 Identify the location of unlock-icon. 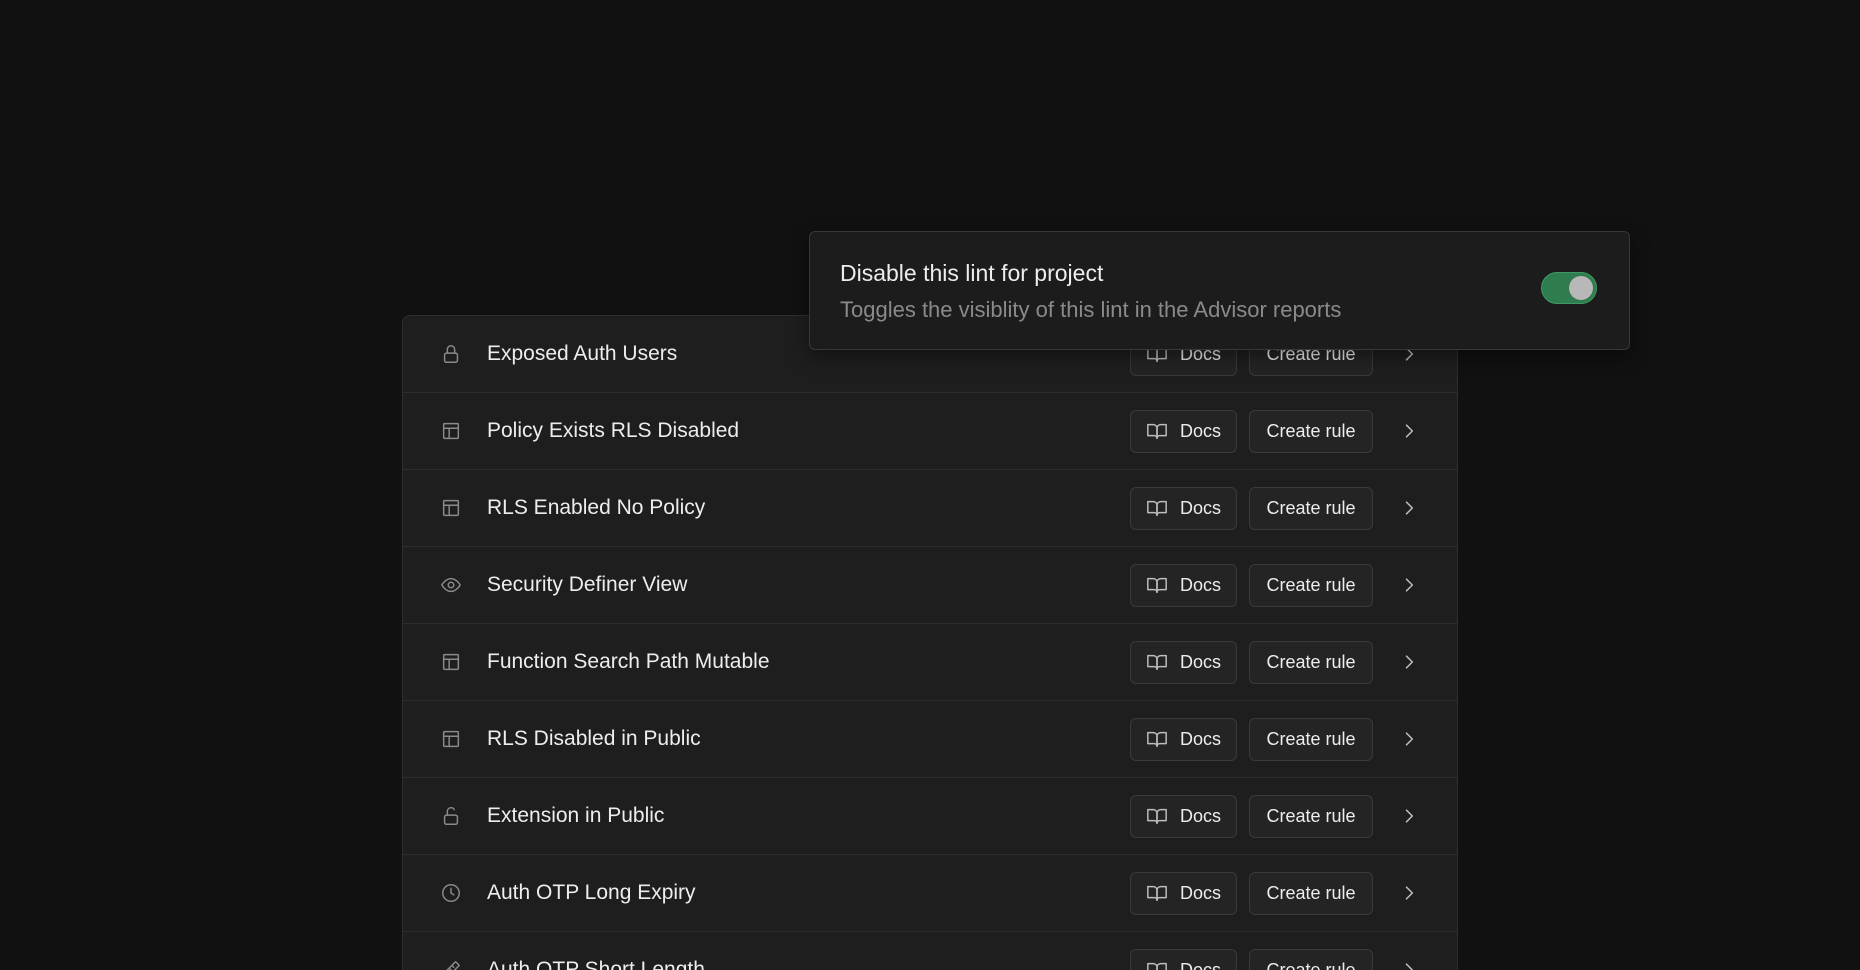
(451, 816).